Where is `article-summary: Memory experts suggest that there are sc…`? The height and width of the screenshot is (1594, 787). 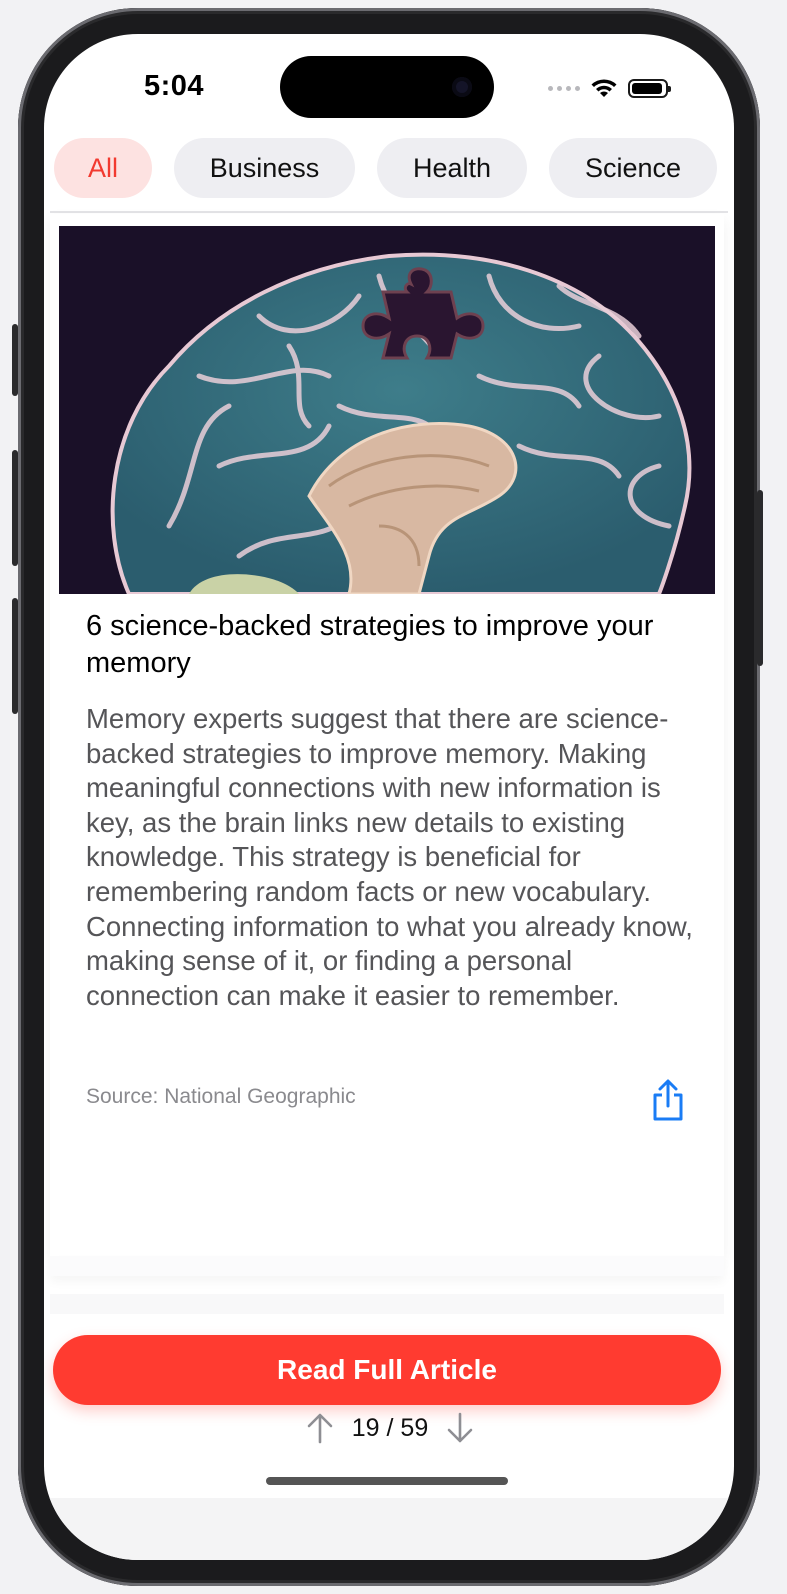
article-summary: Memory experts suggest that there are sc… is located at coordinates (389, 857).